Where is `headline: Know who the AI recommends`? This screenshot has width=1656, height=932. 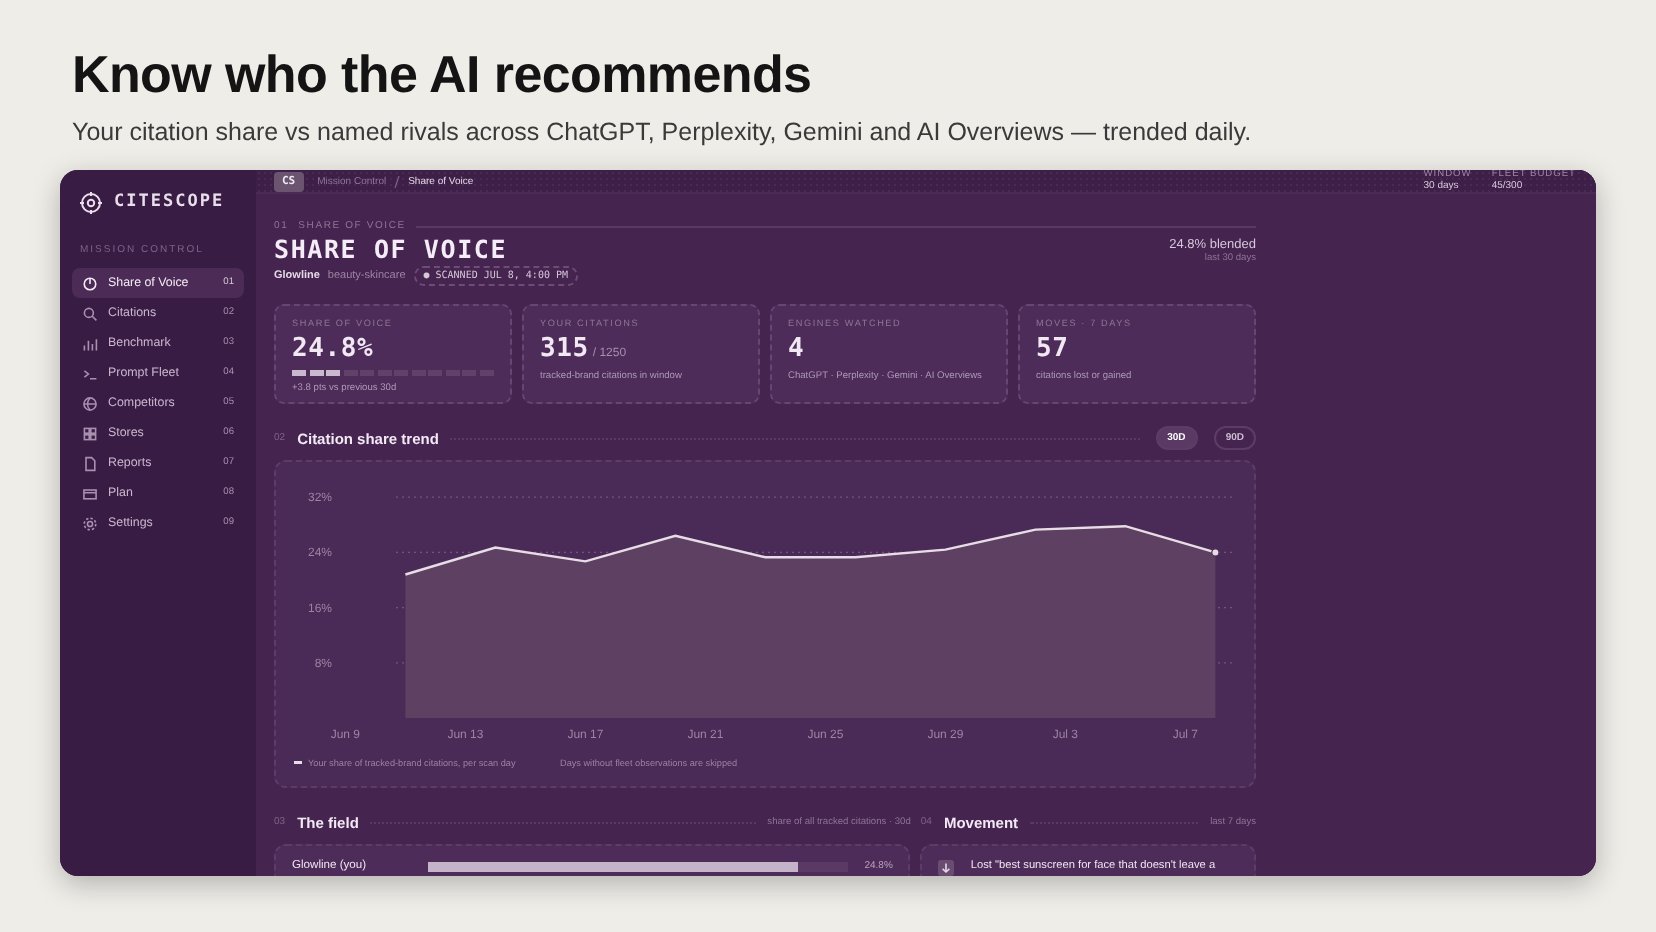 headline: Know who the AI recommends is located at coordinates (443, 75).